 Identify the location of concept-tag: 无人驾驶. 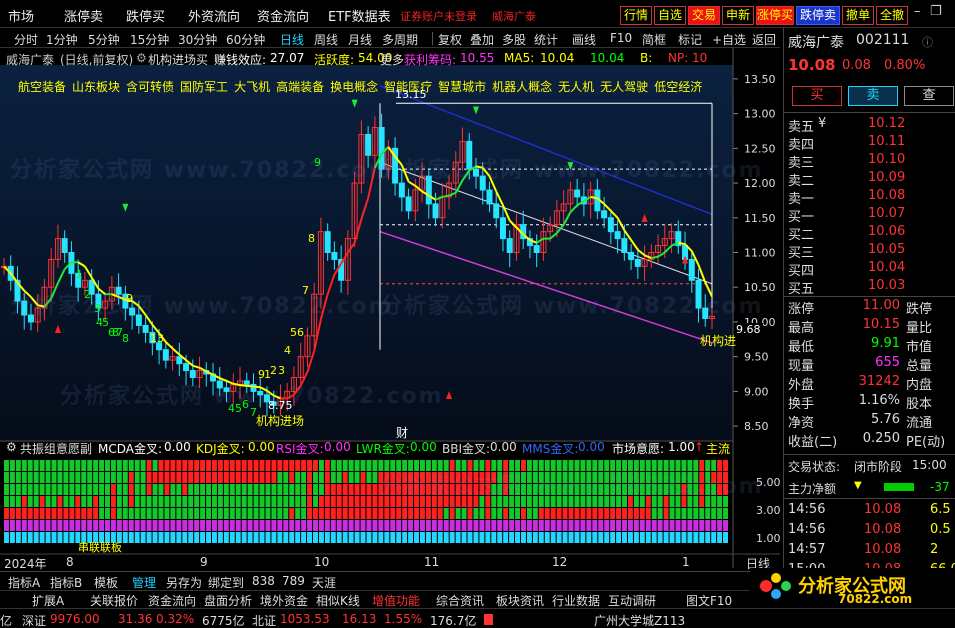
(624, 87).